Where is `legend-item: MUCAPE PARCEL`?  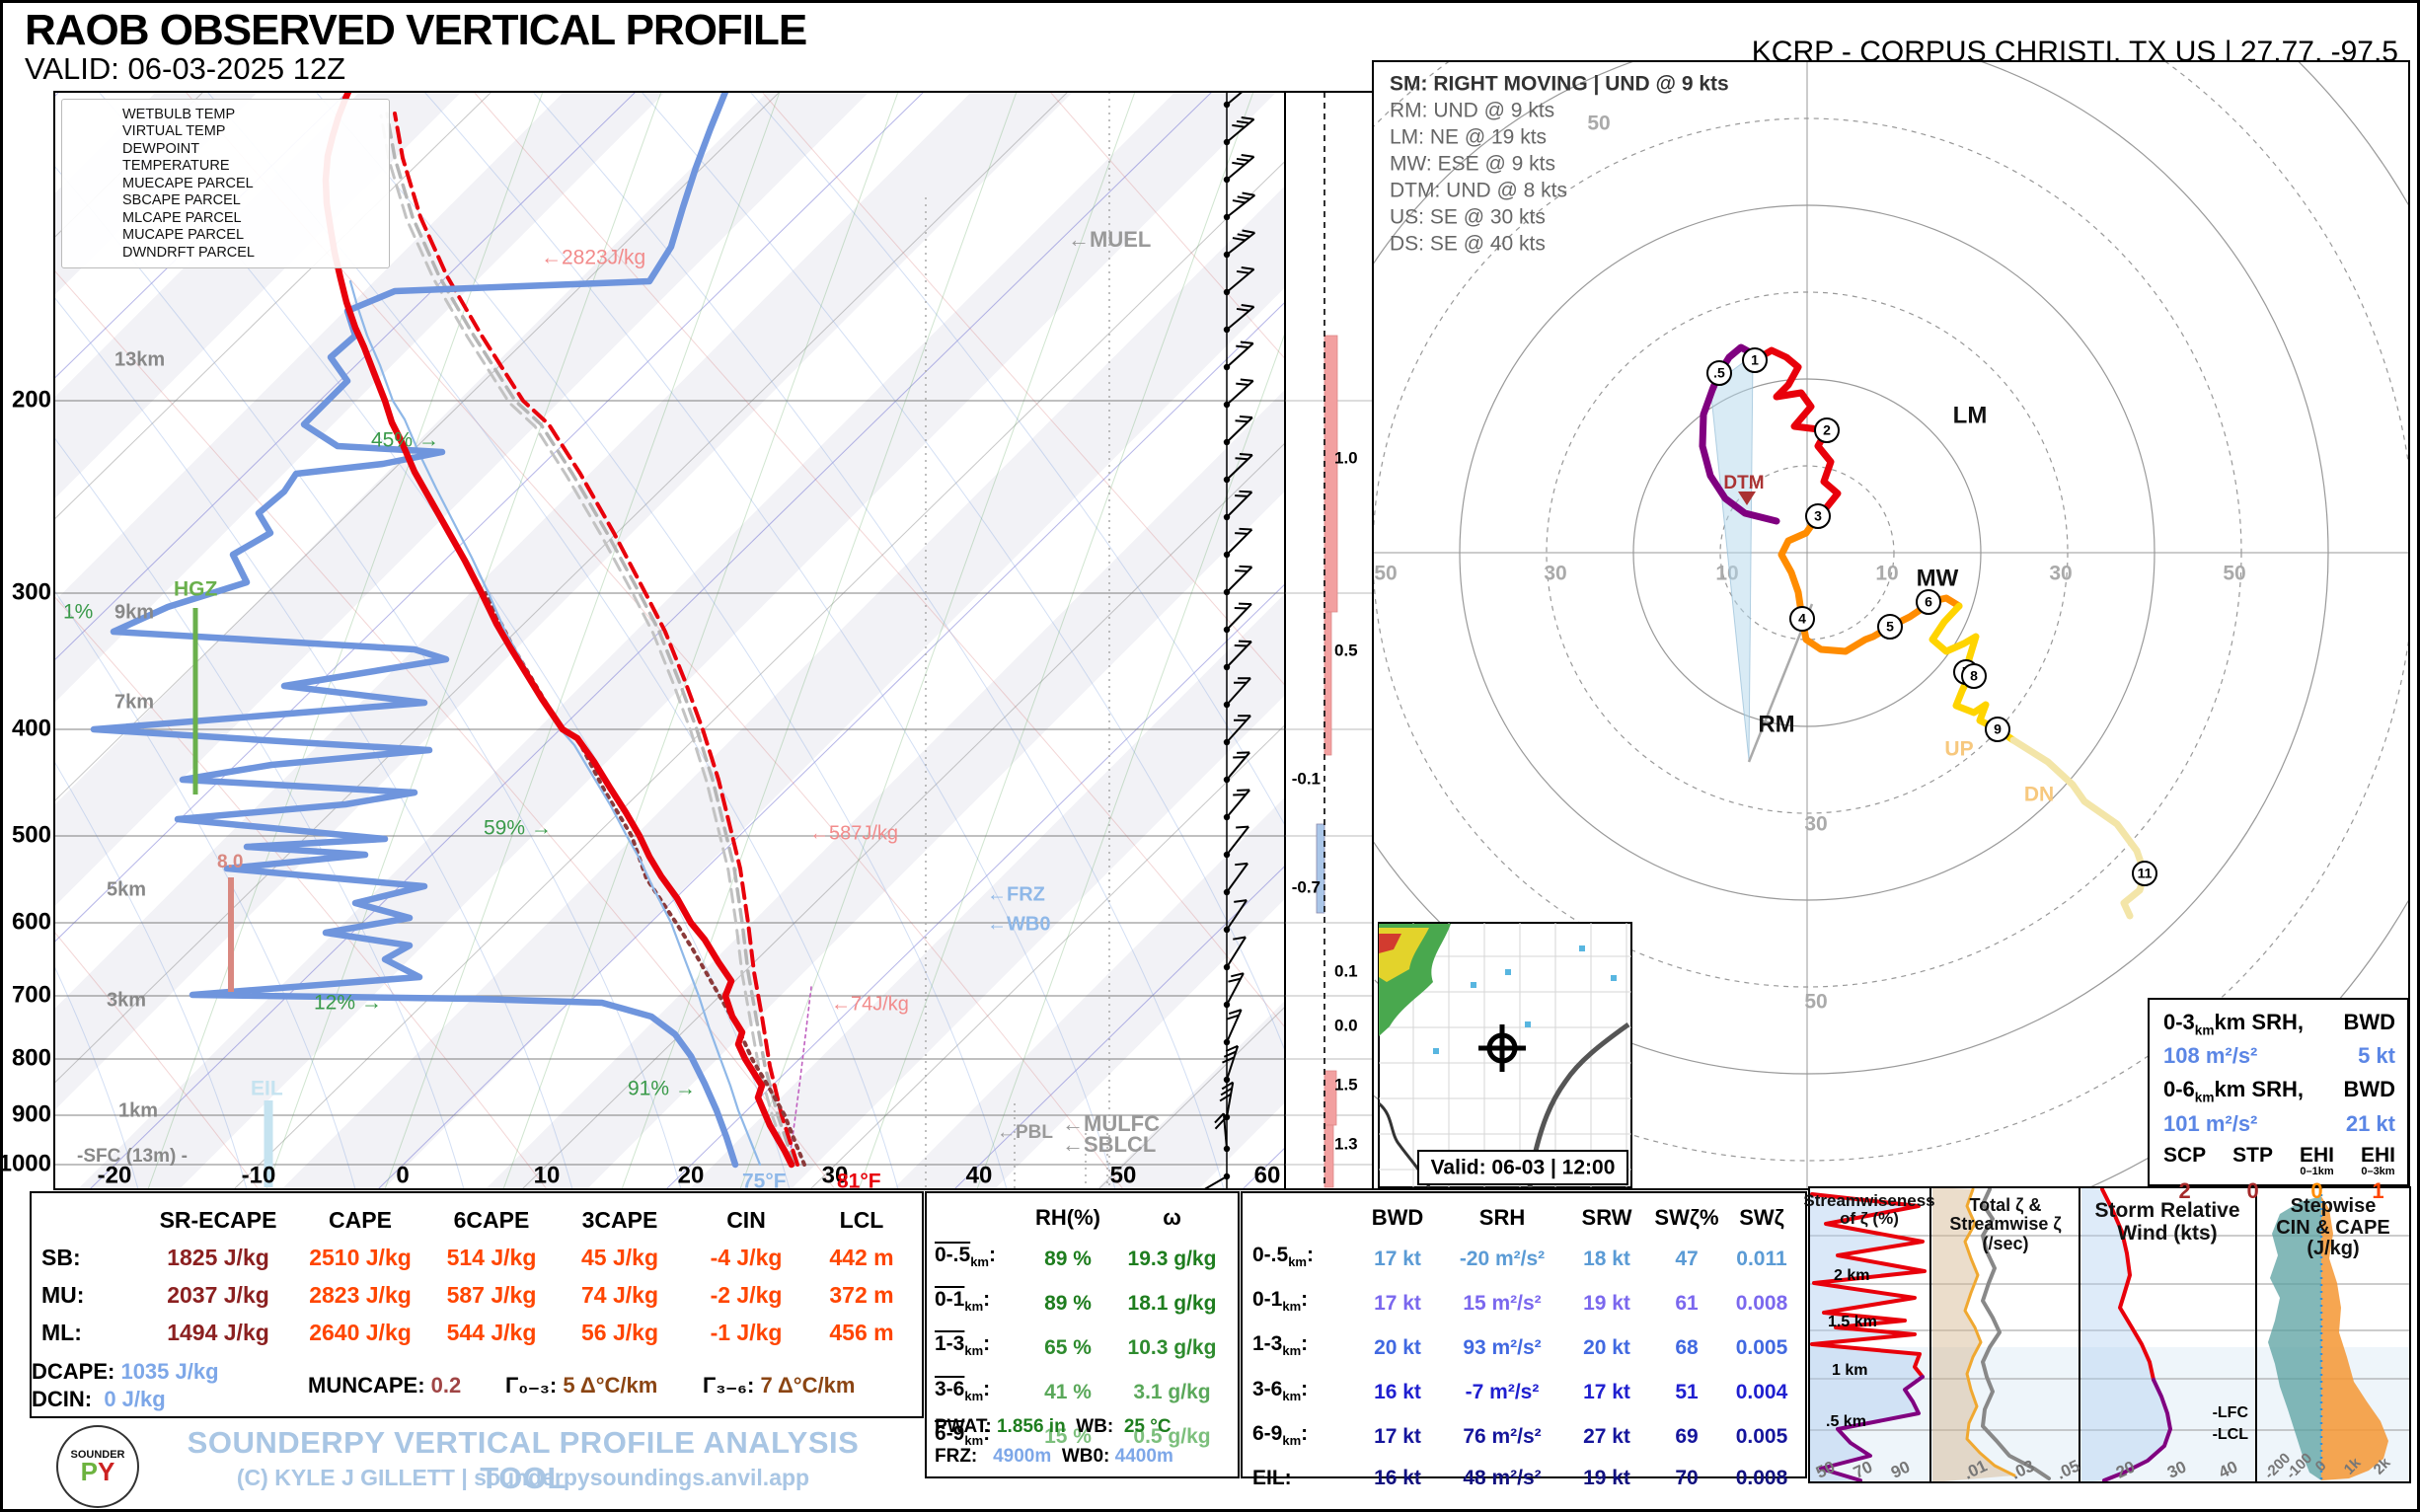 legend-item: MUCAPE PARCEL is located at coordinates (225, 236).